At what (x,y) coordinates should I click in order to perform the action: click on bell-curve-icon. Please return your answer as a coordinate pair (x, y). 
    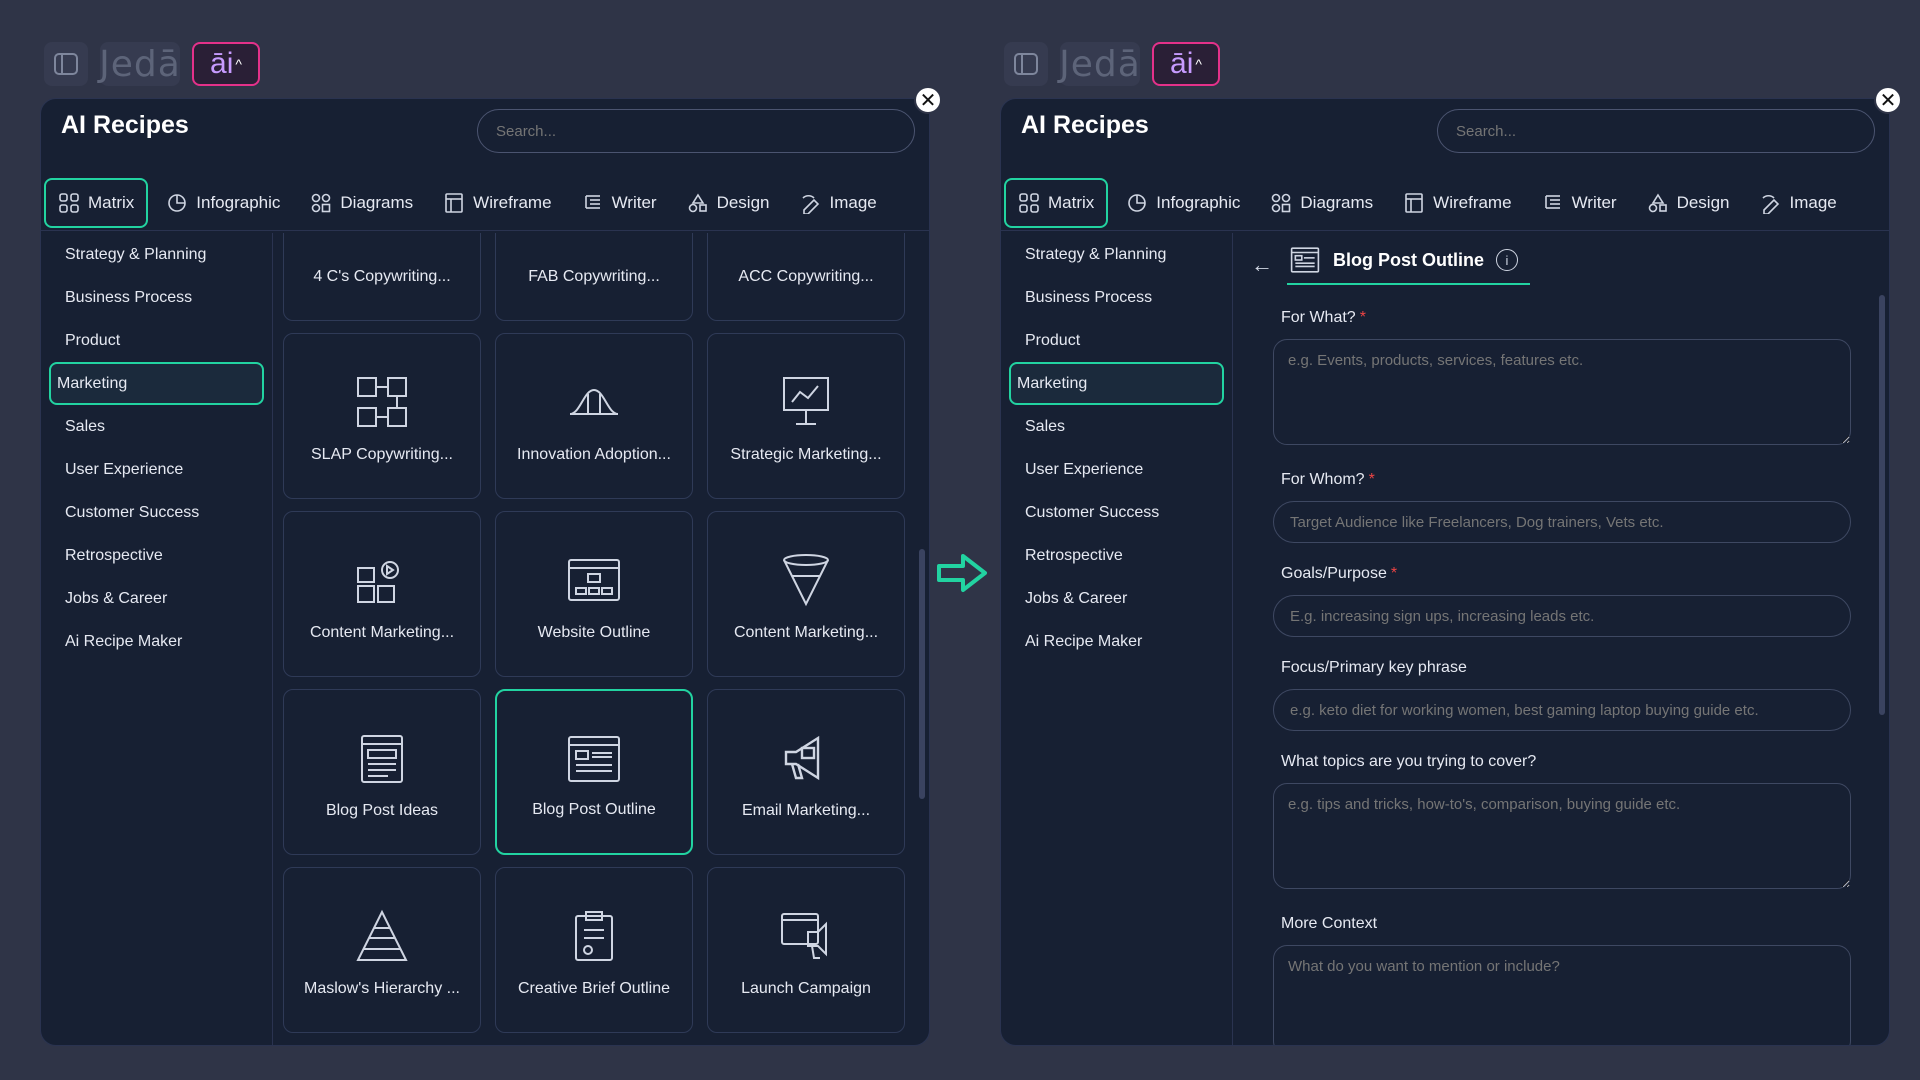
    Looking at the image, I should click on (594, 401).